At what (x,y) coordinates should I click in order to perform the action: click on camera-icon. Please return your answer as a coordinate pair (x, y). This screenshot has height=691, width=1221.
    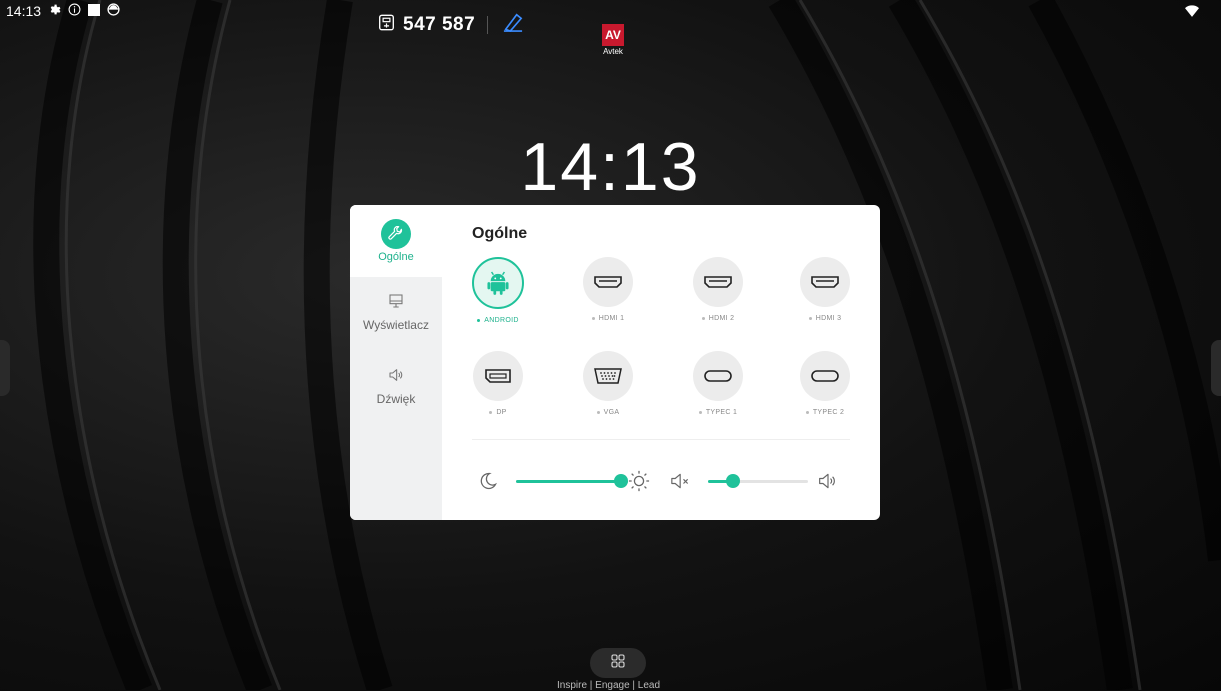
    Looking at the image, I should click on (113, 11).